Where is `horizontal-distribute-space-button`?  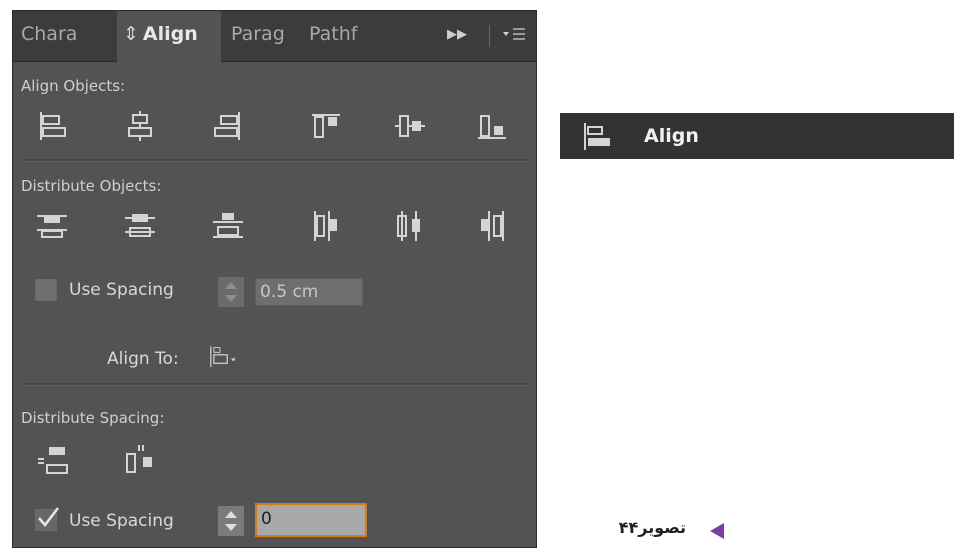 horizontal-distribute-space-button is located at coordinates (140, 460).